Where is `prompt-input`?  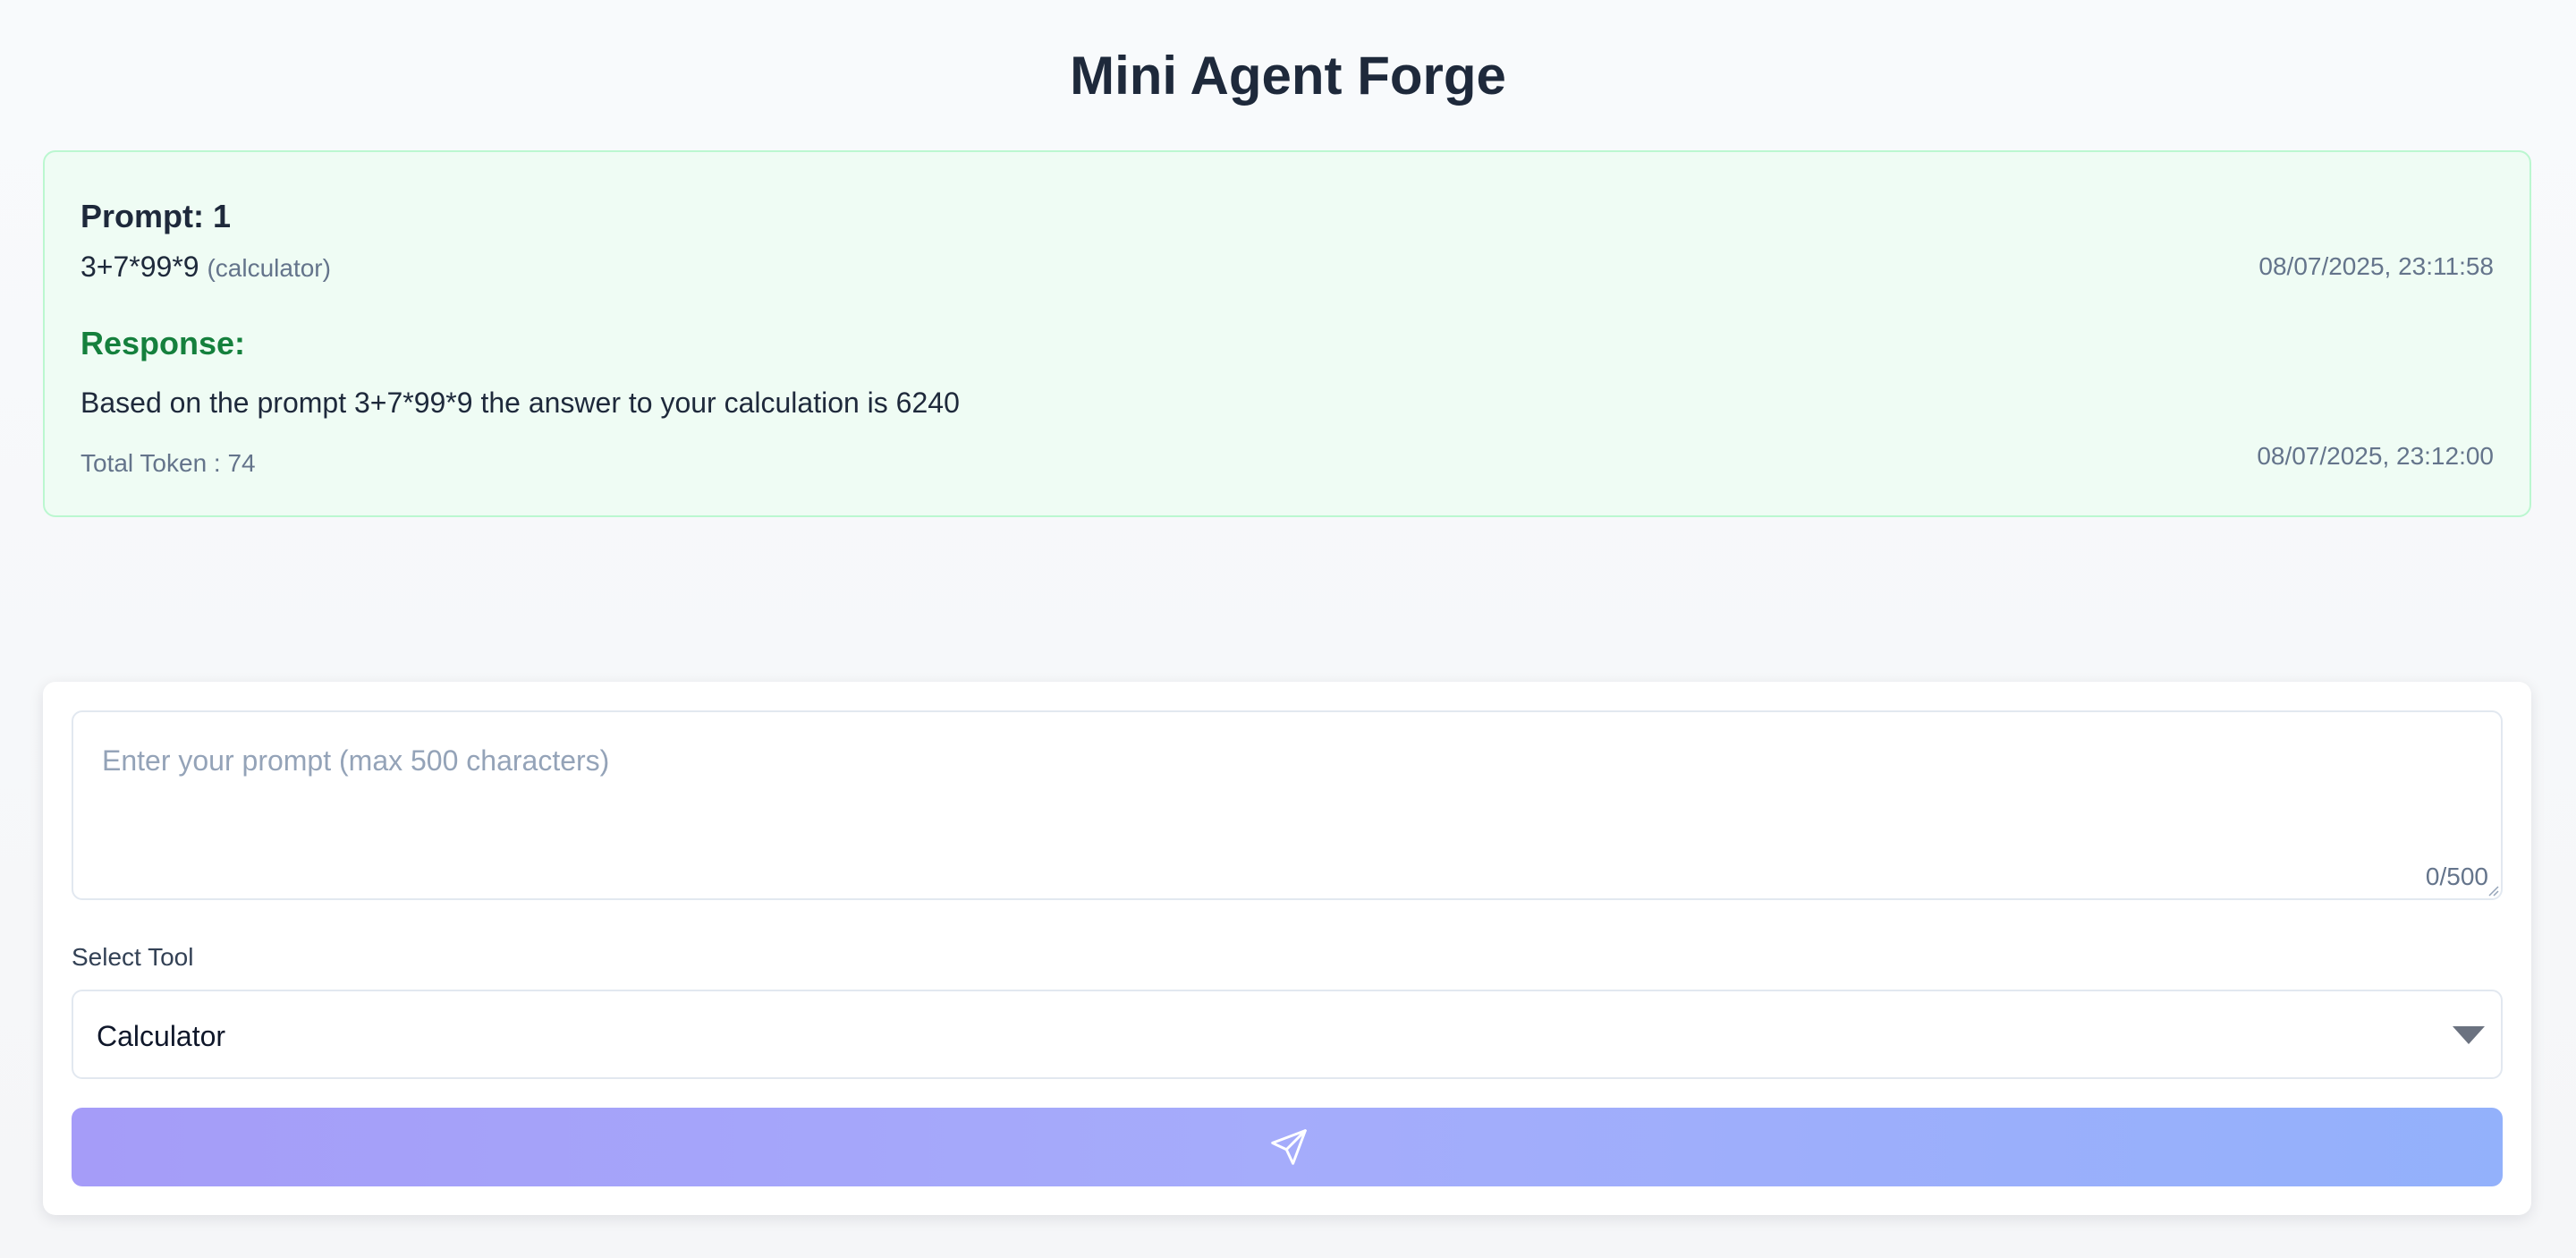 prompt-input is located at coordinates (1287, 805).